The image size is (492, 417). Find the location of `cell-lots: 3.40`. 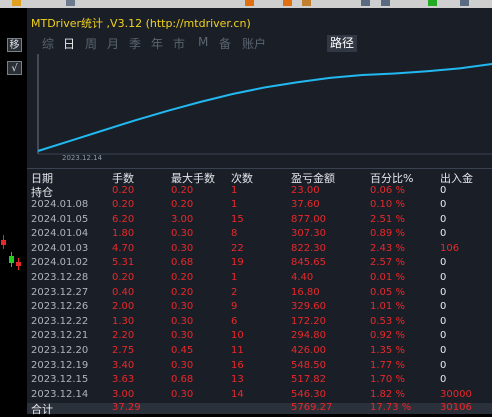

cell-lots: 3.40 is located at coordinates (123, 365).